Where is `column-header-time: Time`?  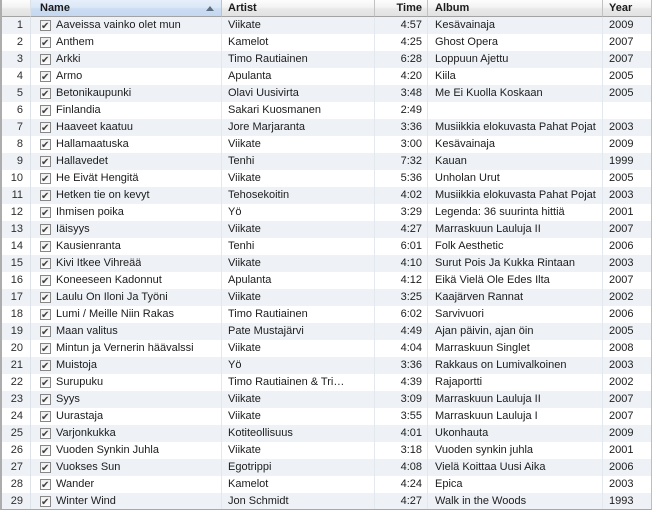 column-header-time: Time is located at coordinates (401, 8).